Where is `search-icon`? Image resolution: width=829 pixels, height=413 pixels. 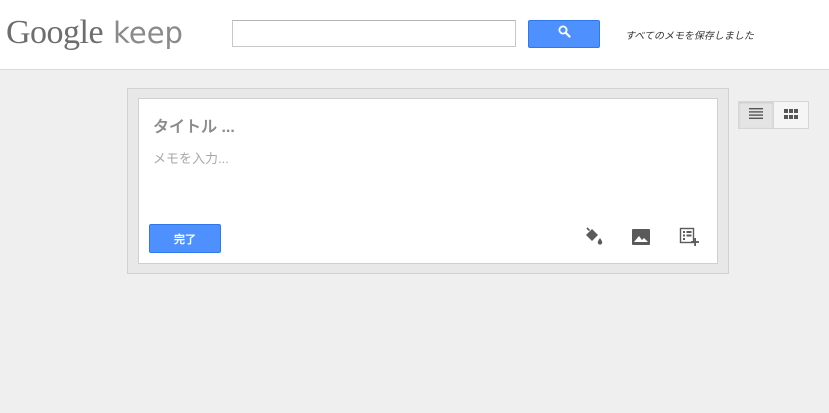
search-icon is located at coordinates (564, 34).